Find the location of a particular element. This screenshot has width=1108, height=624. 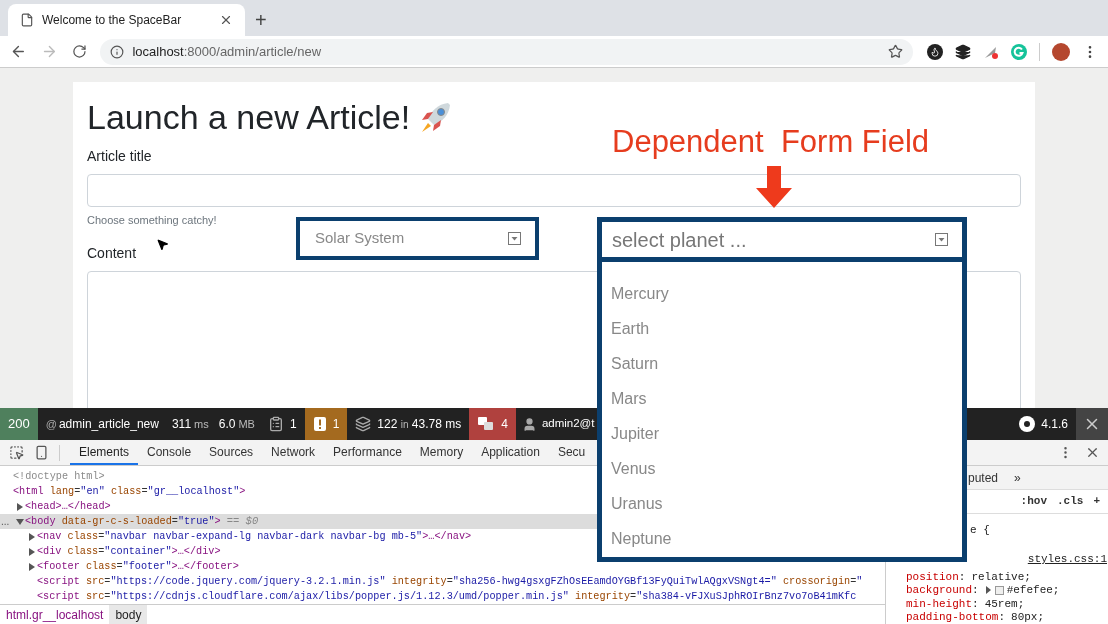

route-name: admin_article_new is located at coordinates (108, 424).